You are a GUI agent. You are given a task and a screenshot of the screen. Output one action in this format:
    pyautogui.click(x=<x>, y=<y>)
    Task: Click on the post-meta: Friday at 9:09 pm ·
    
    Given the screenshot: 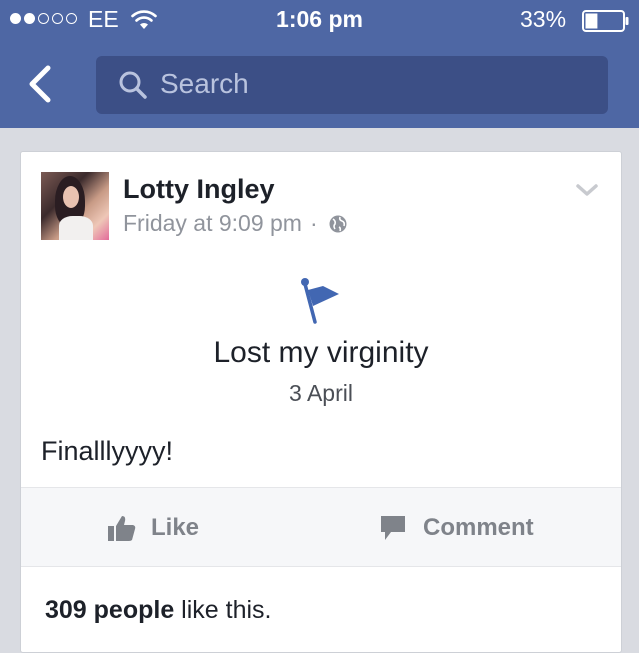 What is the action you would take?
    pyautogui.click(x=235, y=223)
    